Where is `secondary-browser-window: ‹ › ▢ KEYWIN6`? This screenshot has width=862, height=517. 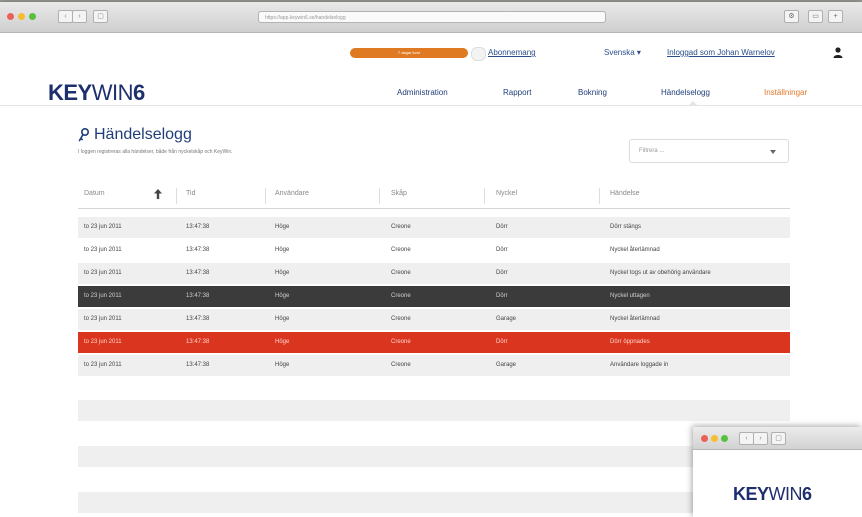
secondary-browser-window: ‹ › ▢ KEYWIN6 is located at coordinates (777, 472).